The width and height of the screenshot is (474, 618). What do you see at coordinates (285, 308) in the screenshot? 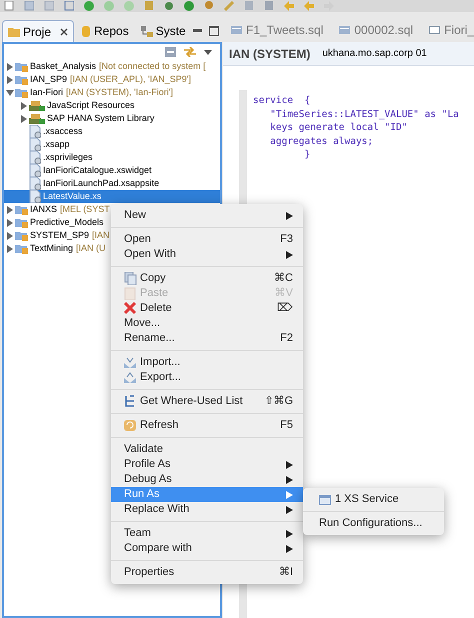
I see `shortcut-label: ⌦` at bounding box center [285, 308].